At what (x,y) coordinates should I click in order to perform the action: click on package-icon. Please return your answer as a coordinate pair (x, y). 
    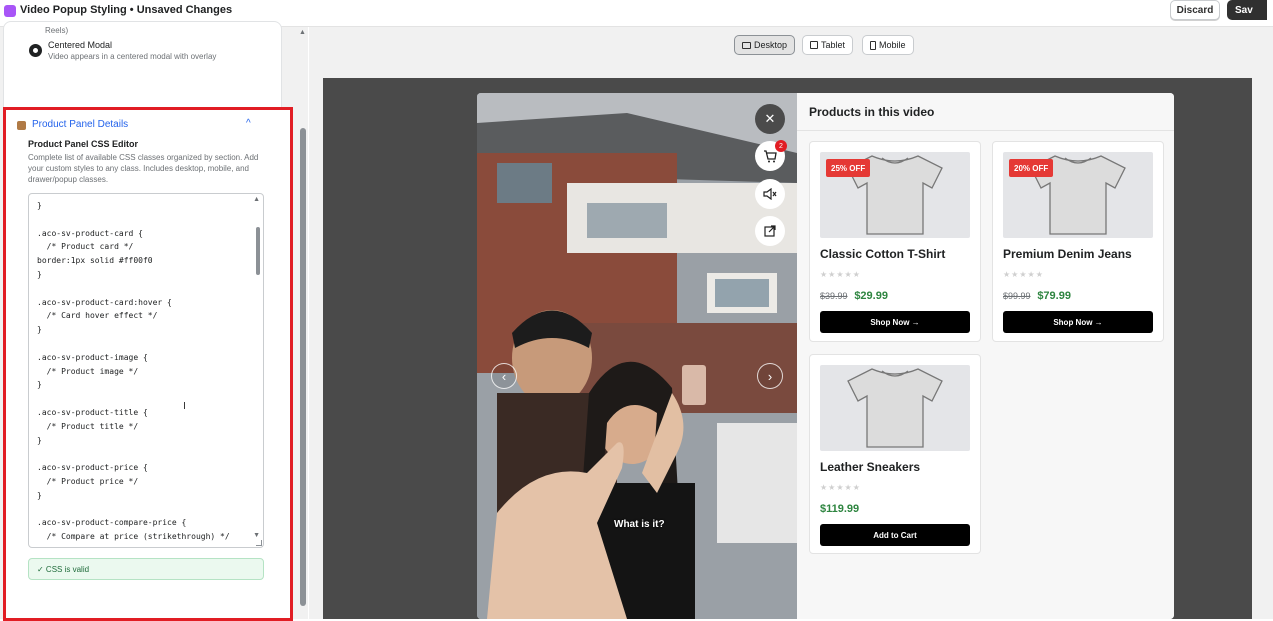
    Looking at the image, I should click on (21, 125).